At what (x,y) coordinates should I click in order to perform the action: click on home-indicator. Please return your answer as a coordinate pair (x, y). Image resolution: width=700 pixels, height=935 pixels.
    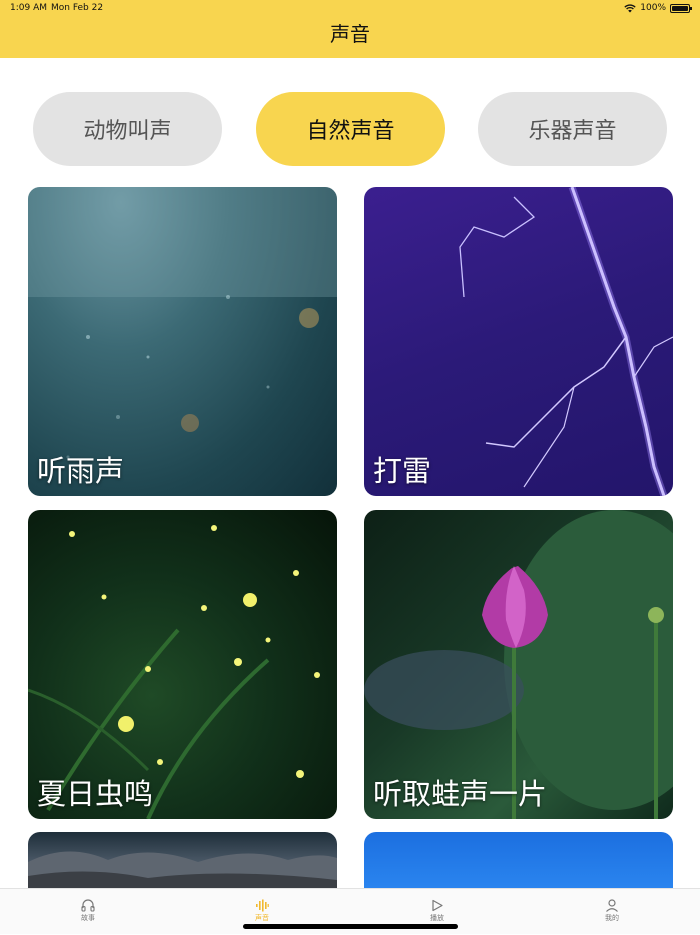
    Looking at the image, I should click on (350, 926).